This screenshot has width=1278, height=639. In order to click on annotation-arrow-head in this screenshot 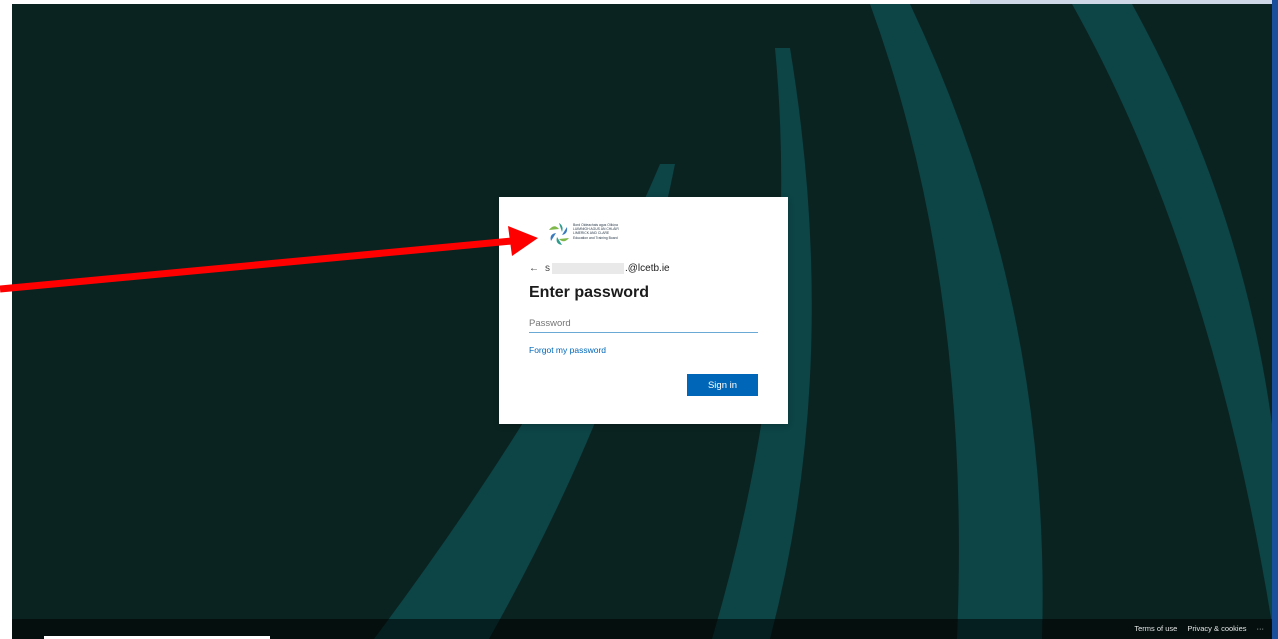, I will do `click(523, 241)`.